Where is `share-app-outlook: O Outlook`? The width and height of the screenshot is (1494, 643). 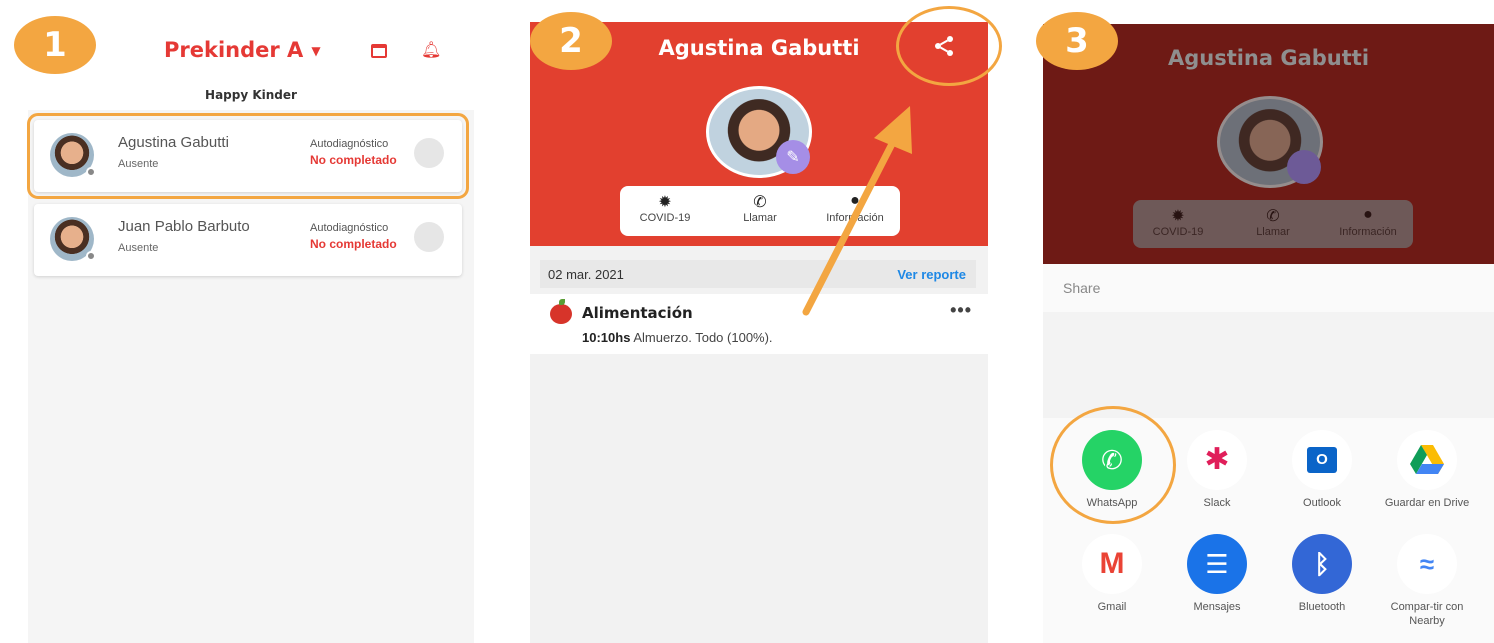 share-app-outlook: O Outlook is located at coordinates (1322, 470).